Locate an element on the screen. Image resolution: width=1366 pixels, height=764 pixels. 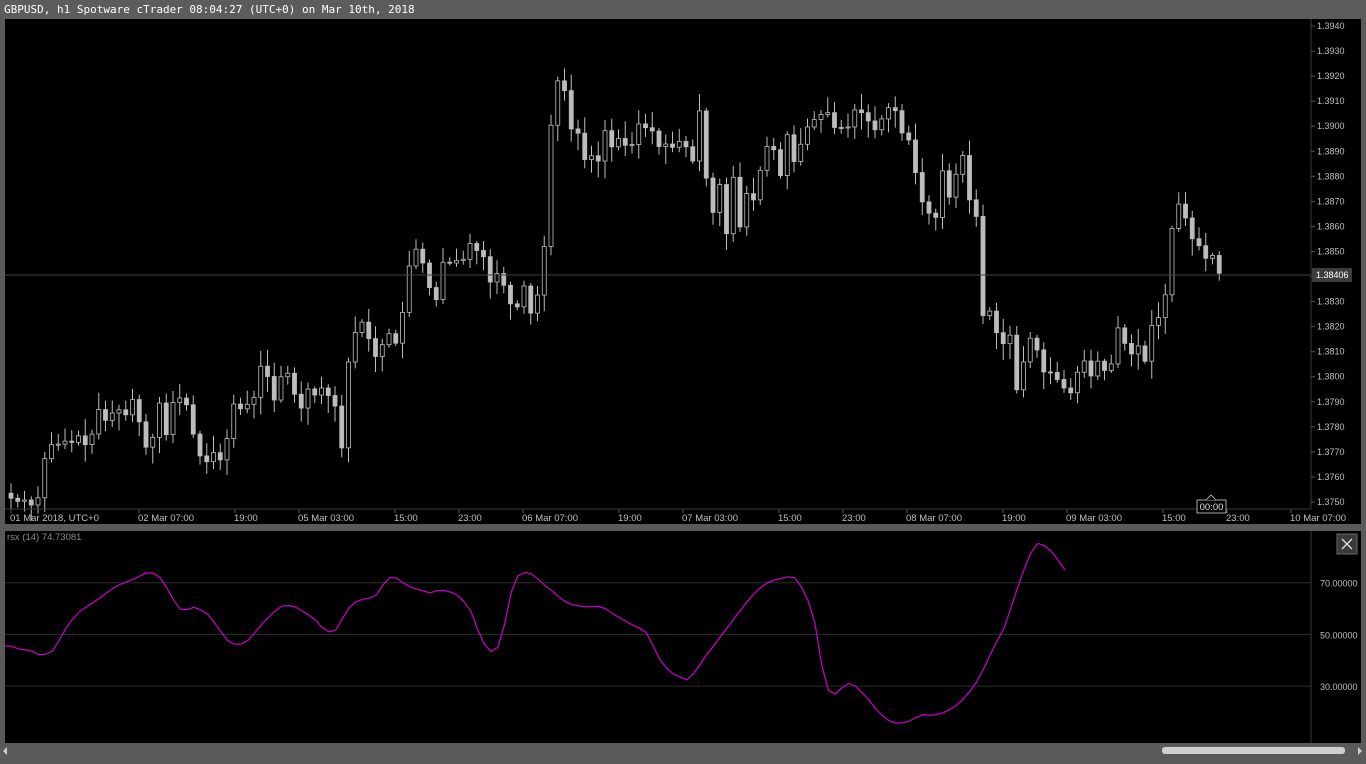
time-axis-label: 08 Mar 07:00 is located at coordinates (934, 518).